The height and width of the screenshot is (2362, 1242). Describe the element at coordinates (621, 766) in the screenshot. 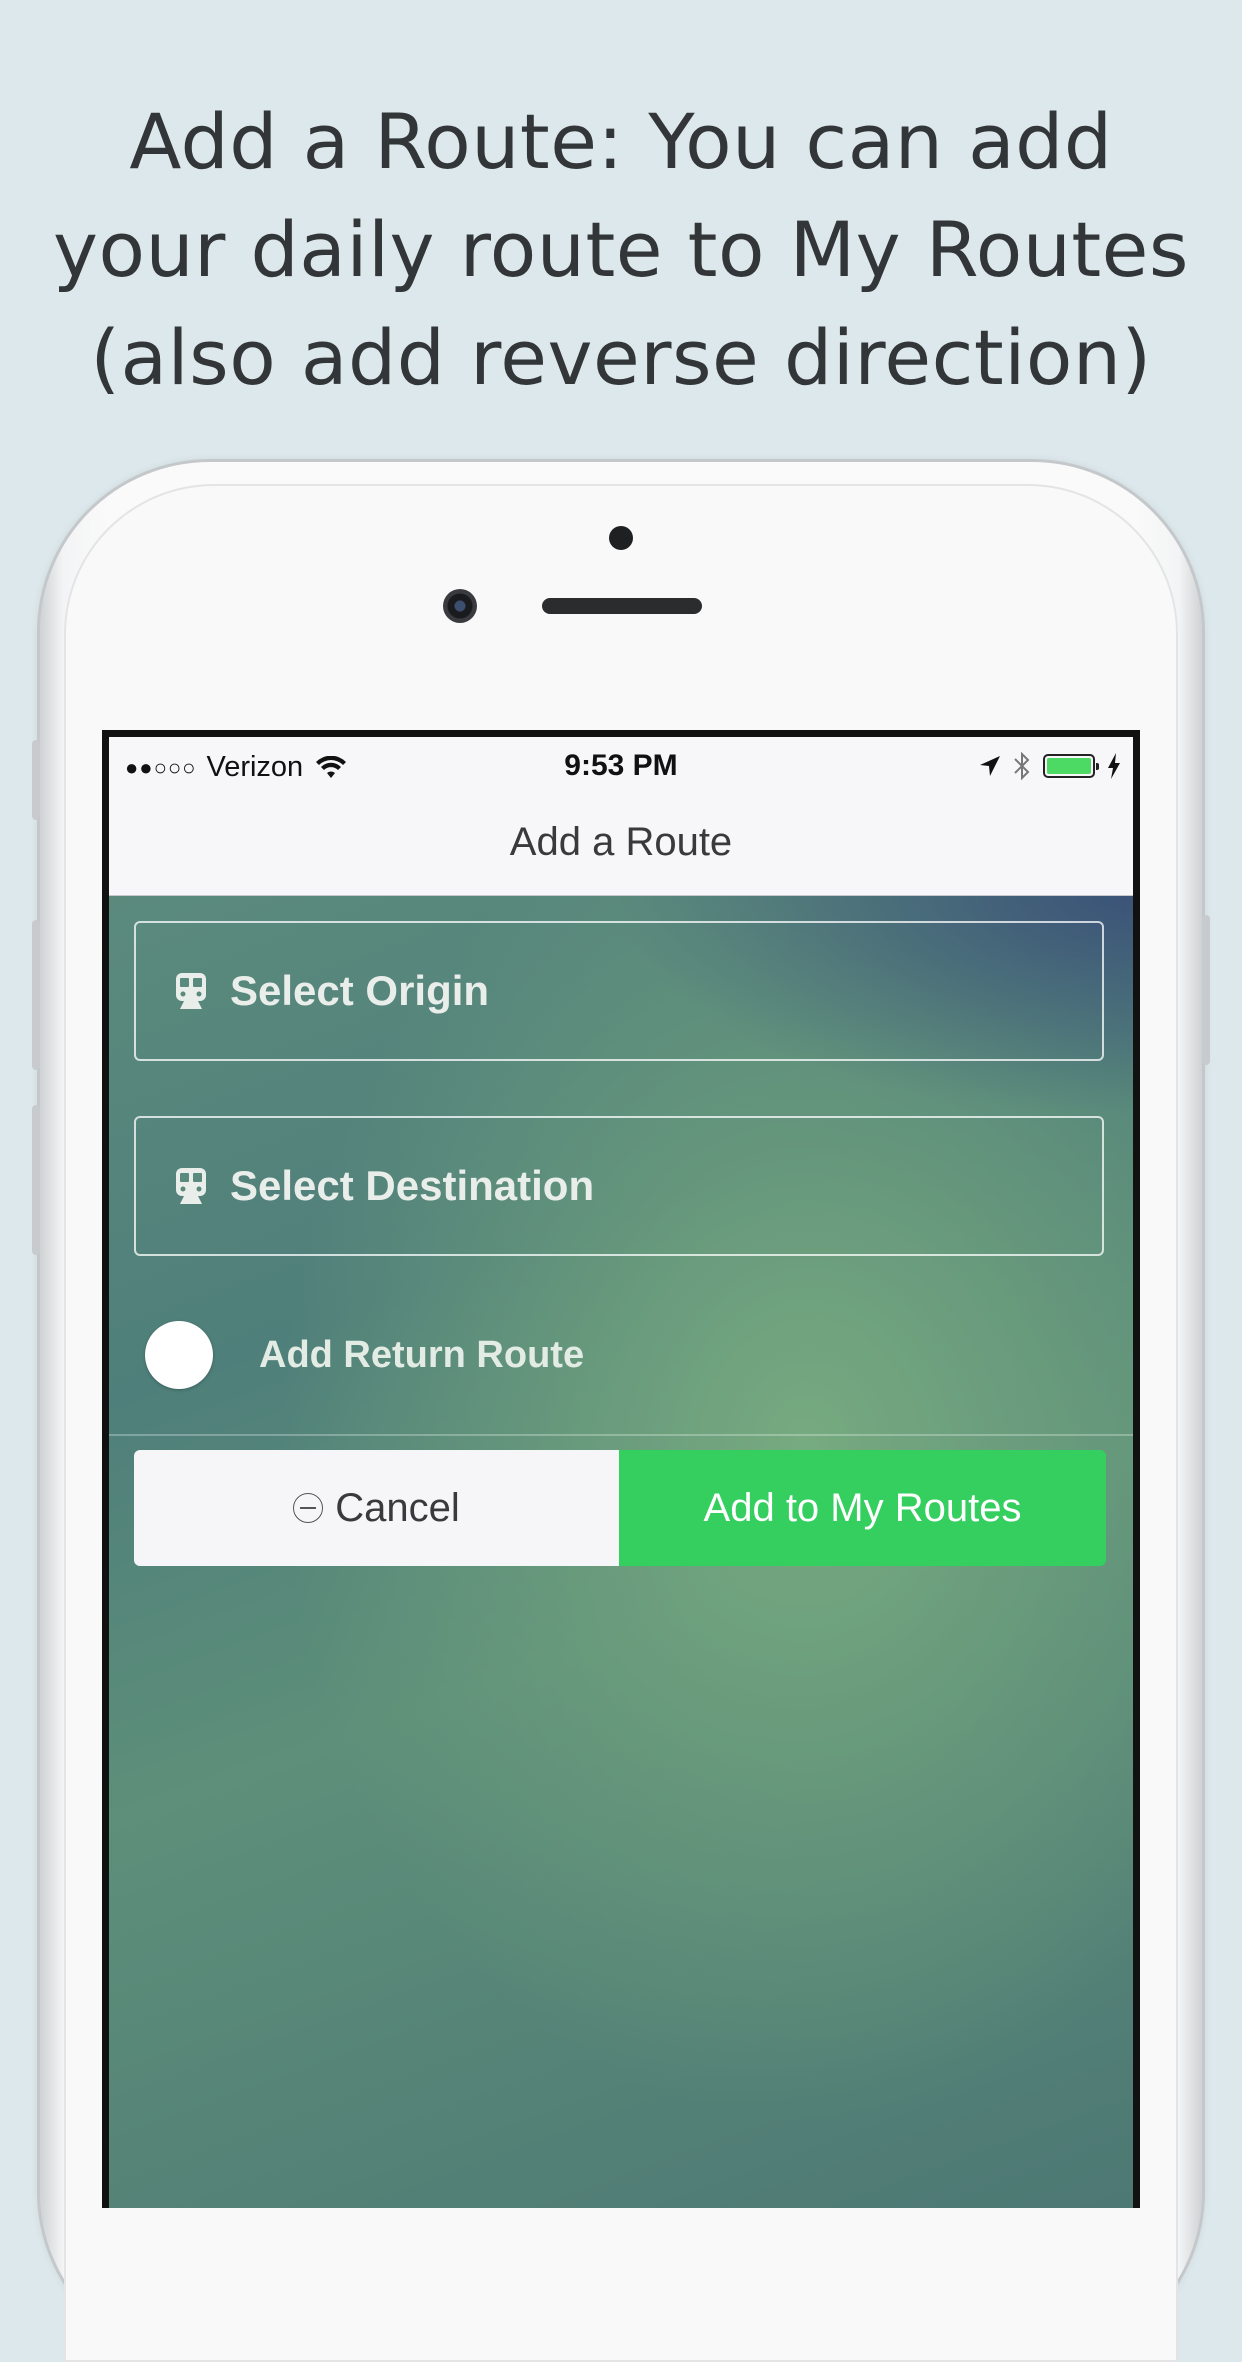

I see `status-bar: ●●○○○ Verizon 9:53 PM` at that location.